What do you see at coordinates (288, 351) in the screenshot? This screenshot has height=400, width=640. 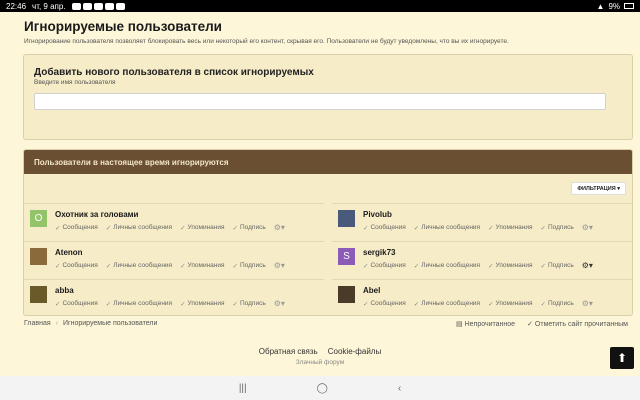 I see `feedback-link: Обратная связь` at bounding box center [288, 351].